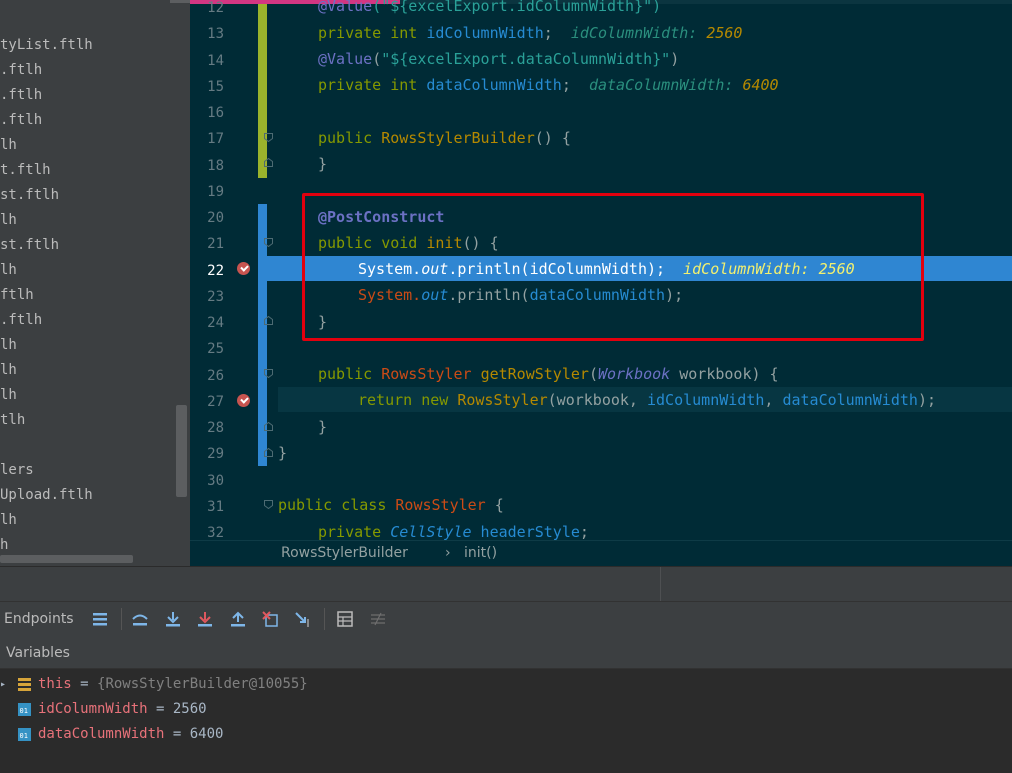 The image size is (1012, 773). I want to click on expand-arrow-icon: ▸, so click(3, 684).